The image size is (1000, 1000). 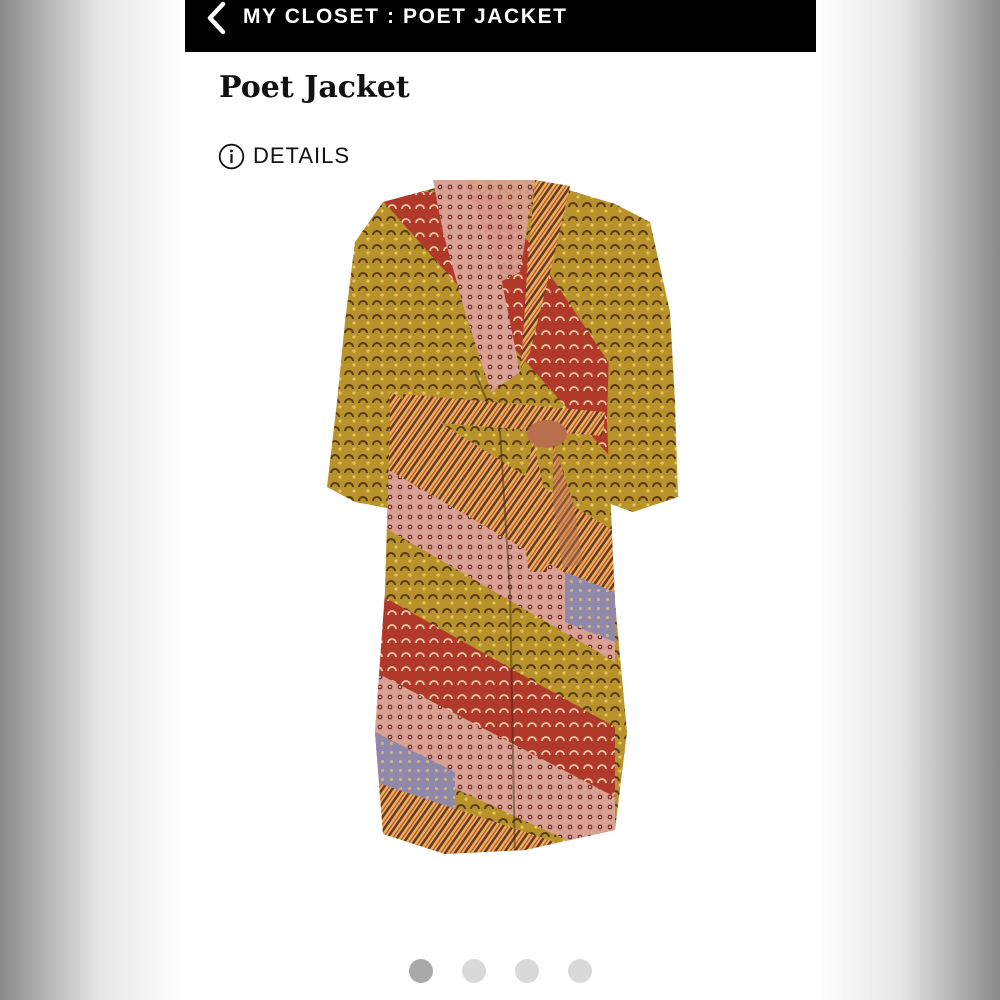 What do you see at coordinates (405, 16) in the screenshot?
I see `breadcrumb-title: MY CLOSET : POET JACKET` at bounding box center [405, 16].